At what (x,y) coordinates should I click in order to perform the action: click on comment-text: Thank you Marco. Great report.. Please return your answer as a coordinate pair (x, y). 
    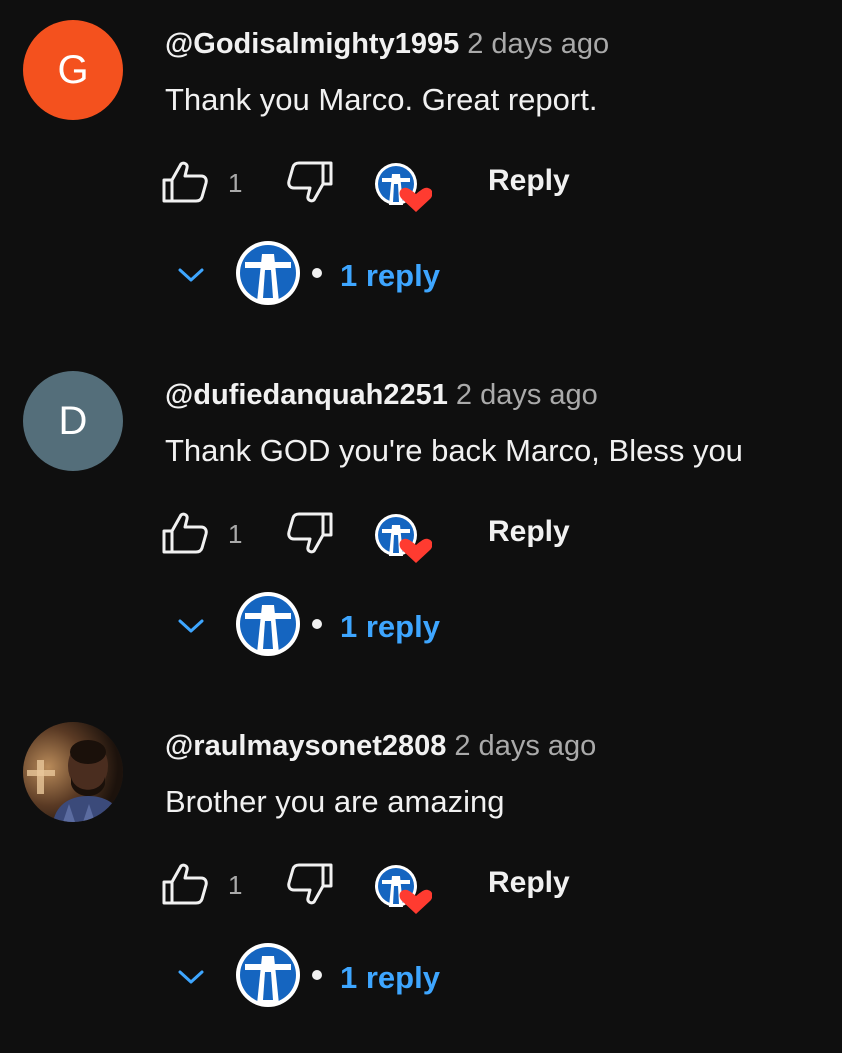
    Looking at the image, I should click on (381, 99).